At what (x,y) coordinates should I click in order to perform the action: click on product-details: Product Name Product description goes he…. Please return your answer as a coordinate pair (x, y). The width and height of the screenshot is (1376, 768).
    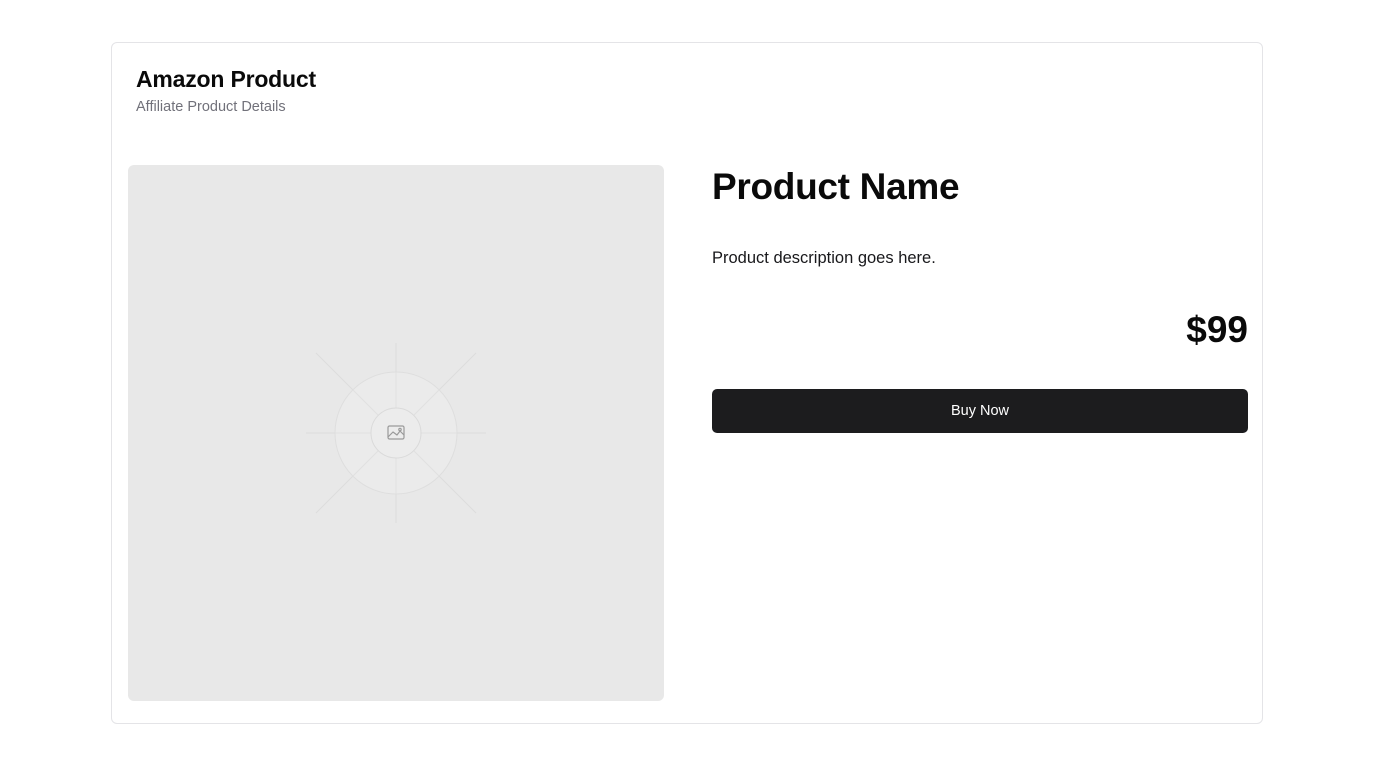
    Looking at the image, I should click on (980, 299).